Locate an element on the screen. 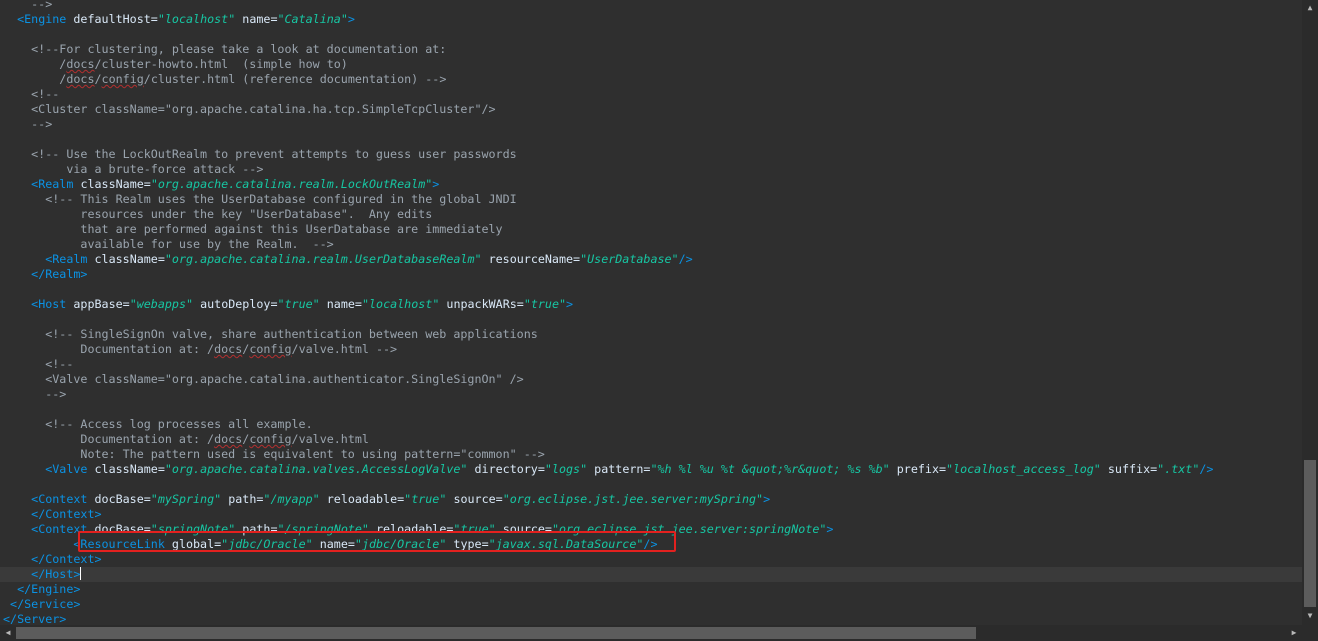  code-line: </Server> is located at coordinates (34, 618).